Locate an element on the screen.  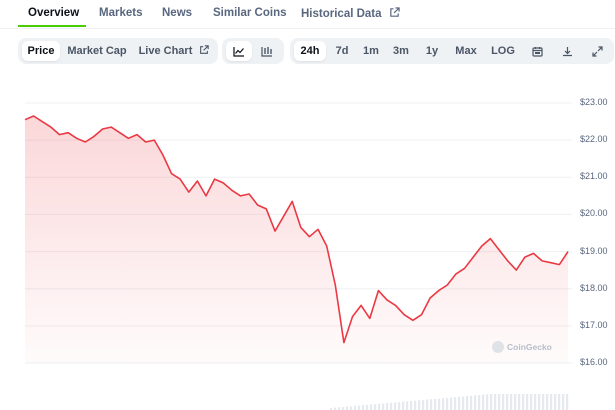
y-tick-label: $18.00 is located at coordinates (594, 287).